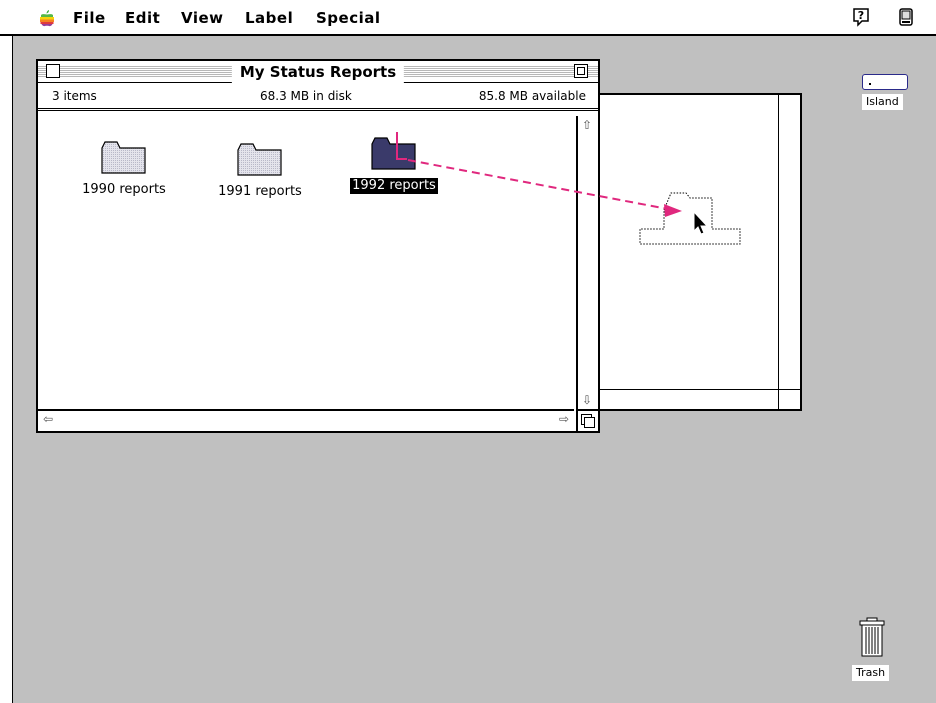 The width and height of the screenshot is (936, 703). Describe the element at coordinates (401, 146) in the screenshot. I see `drag-start-marker` at that location.